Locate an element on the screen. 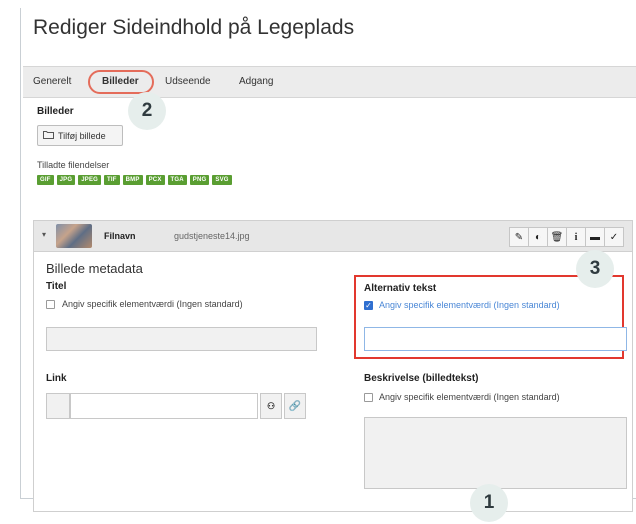  info-icon: i is located at coordinates (576, 237).